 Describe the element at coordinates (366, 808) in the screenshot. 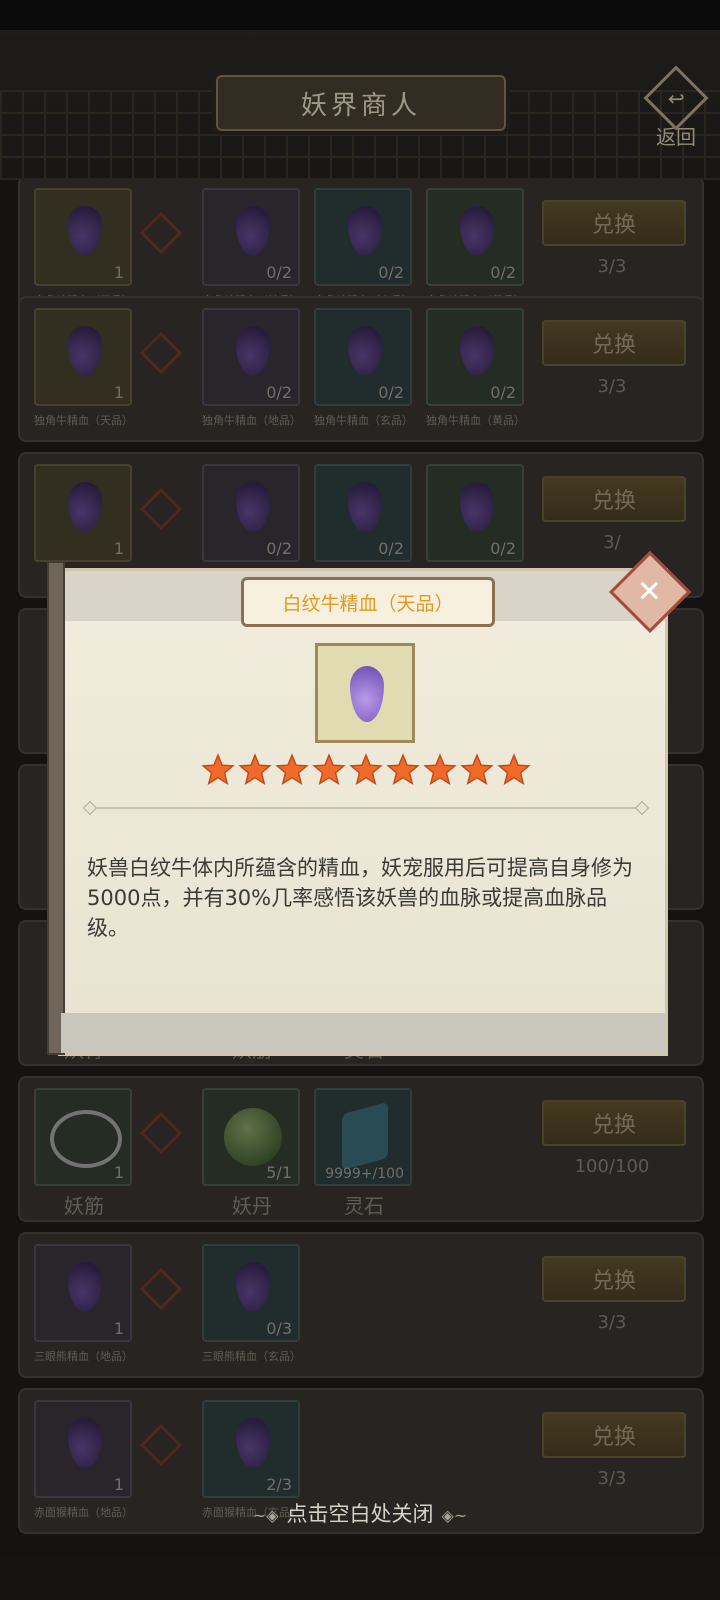

I see `divider` at that location.